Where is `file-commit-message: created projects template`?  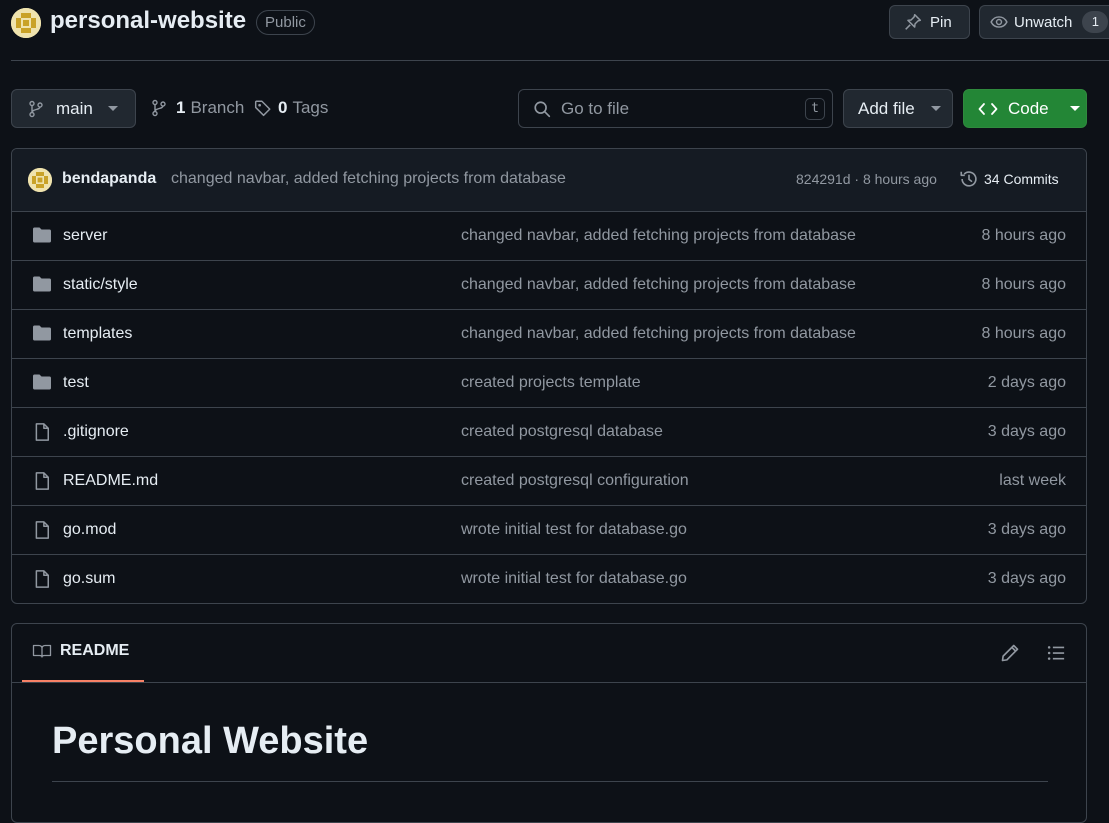
file-commit-message: created projects template is located at coordinates (551, 383).